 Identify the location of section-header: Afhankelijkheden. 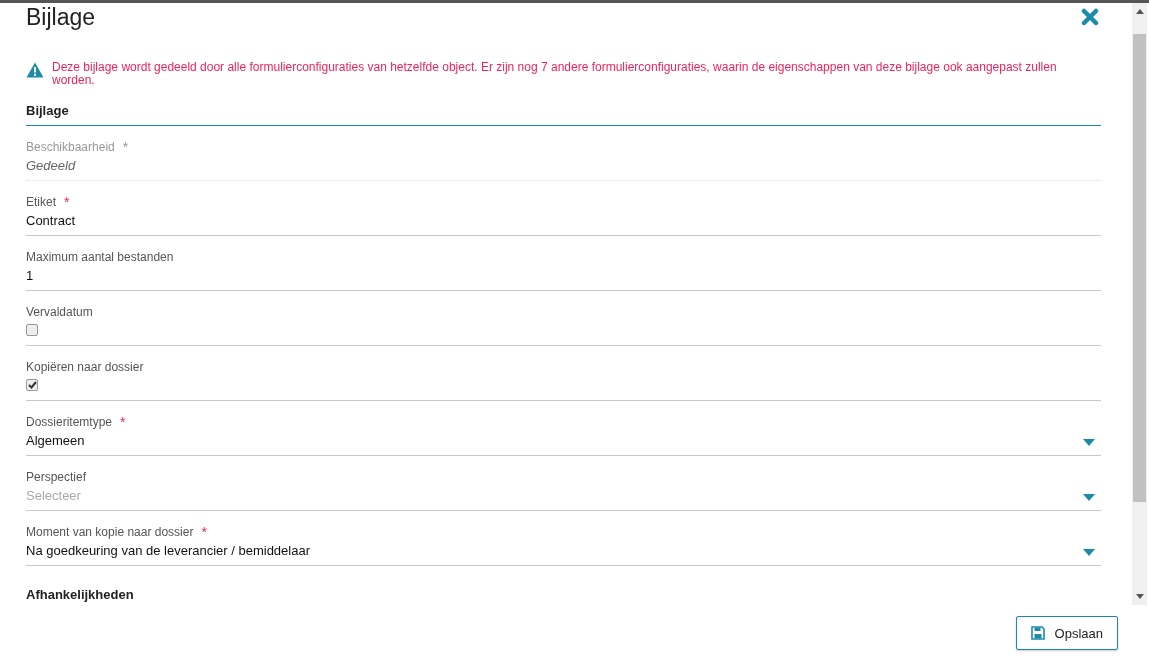
(80, 595).